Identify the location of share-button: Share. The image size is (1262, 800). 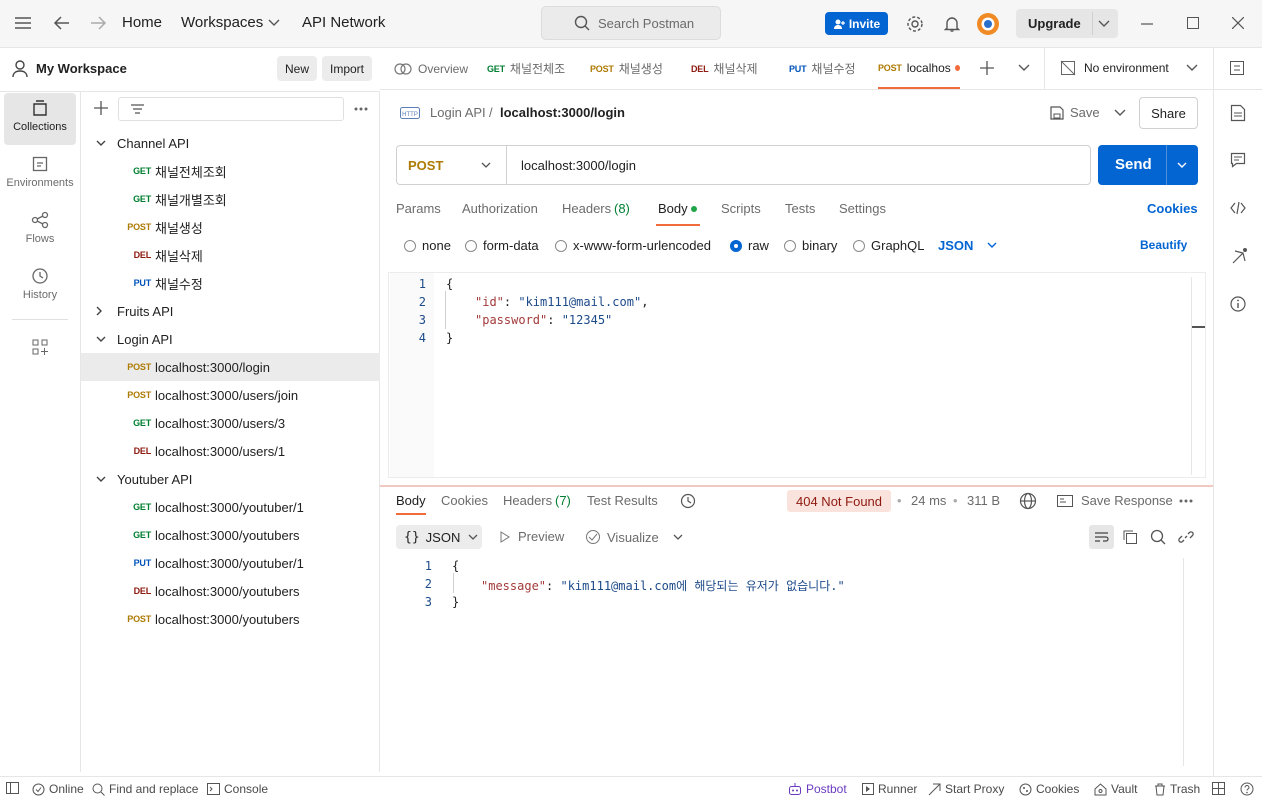
(1168, 113).